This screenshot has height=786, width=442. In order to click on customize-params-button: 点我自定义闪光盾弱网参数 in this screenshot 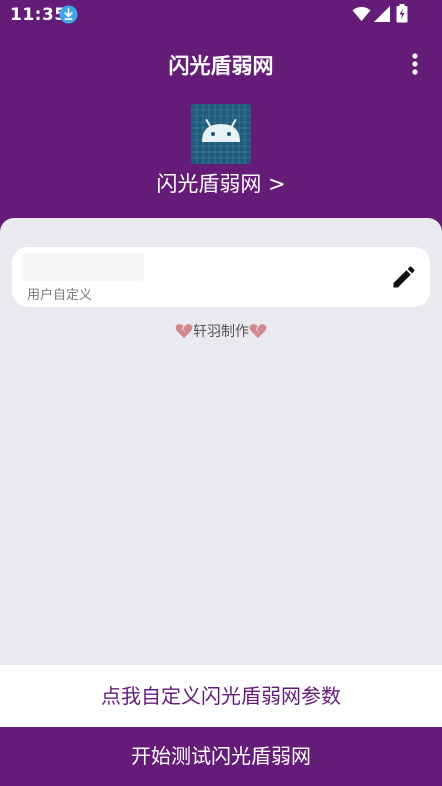, I will do `click(221, 696)`.